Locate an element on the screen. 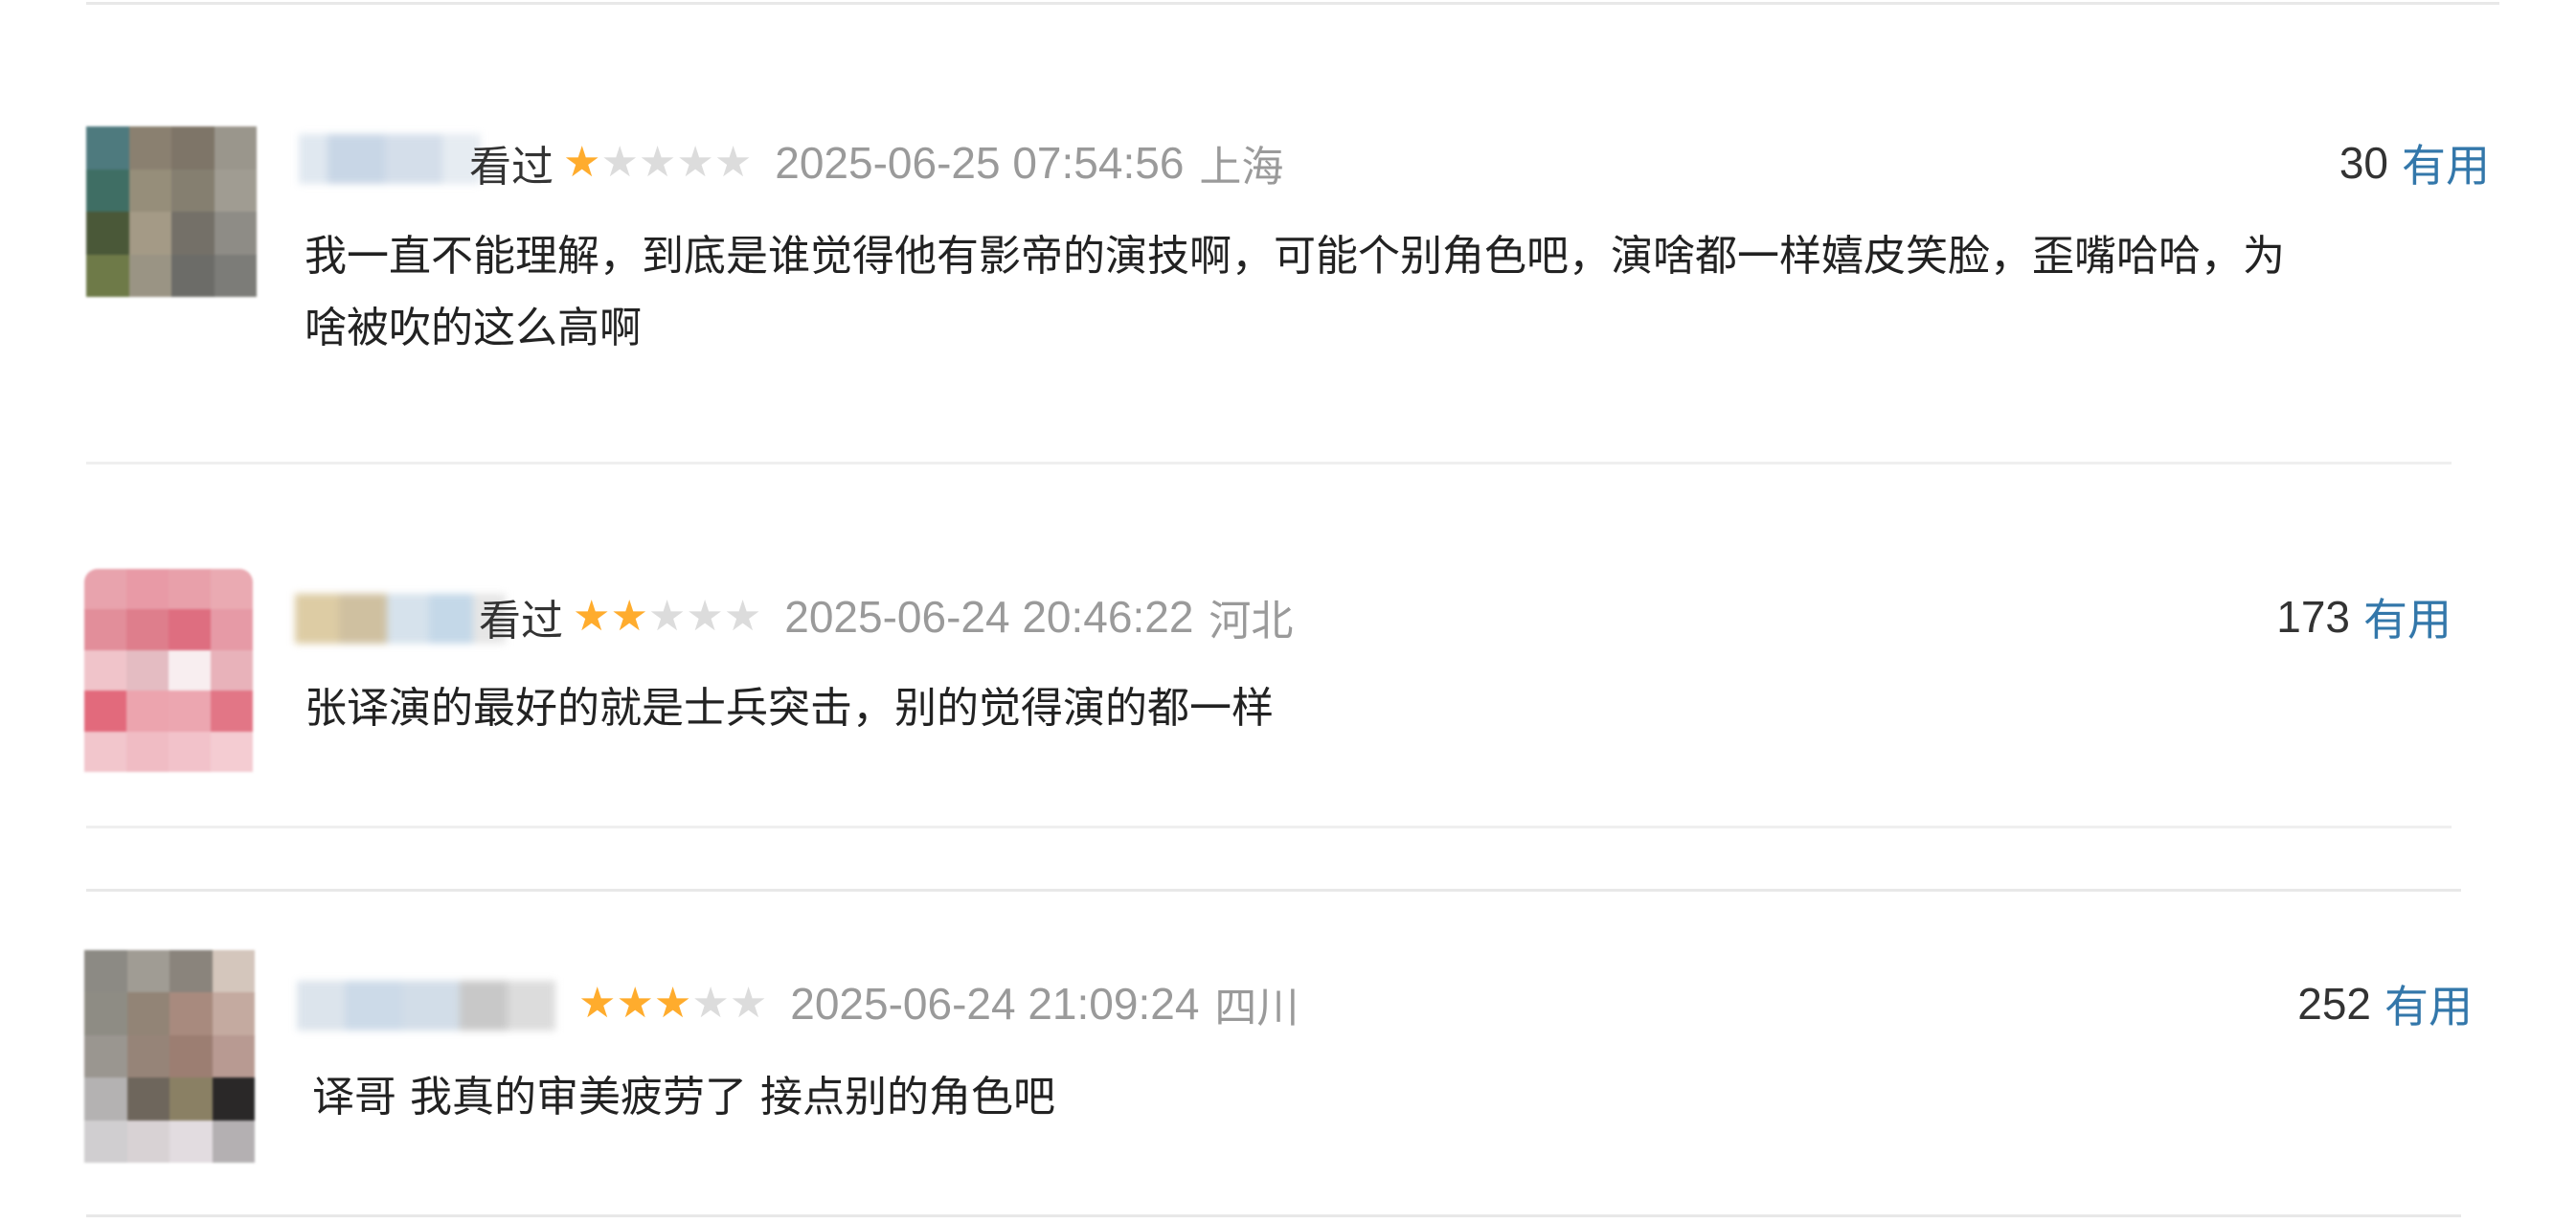  vote-area: 30 有用 is located at coordinates (2414, 163).